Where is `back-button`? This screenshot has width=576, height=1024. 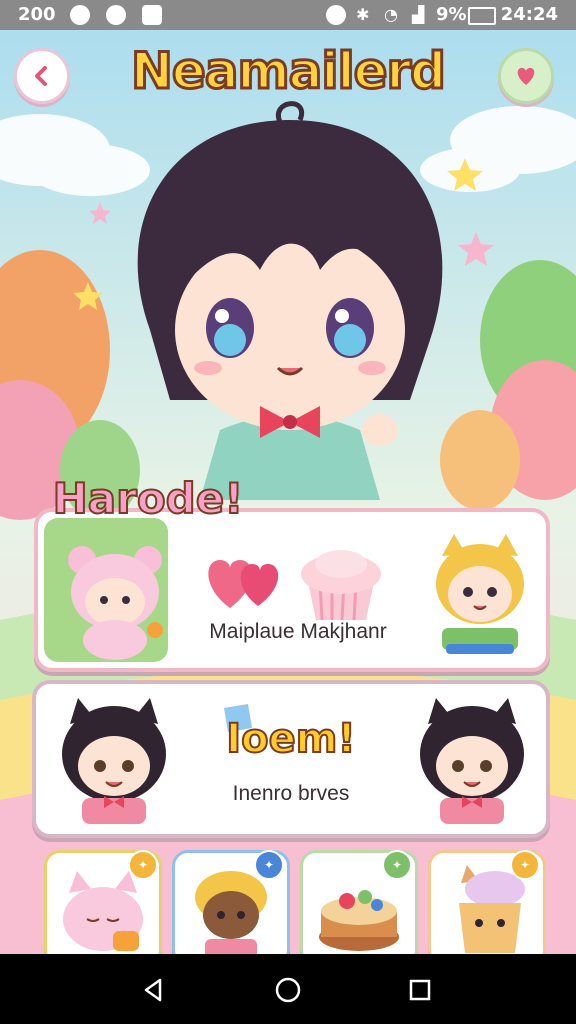 back-button is located at coordinates (42, 76).